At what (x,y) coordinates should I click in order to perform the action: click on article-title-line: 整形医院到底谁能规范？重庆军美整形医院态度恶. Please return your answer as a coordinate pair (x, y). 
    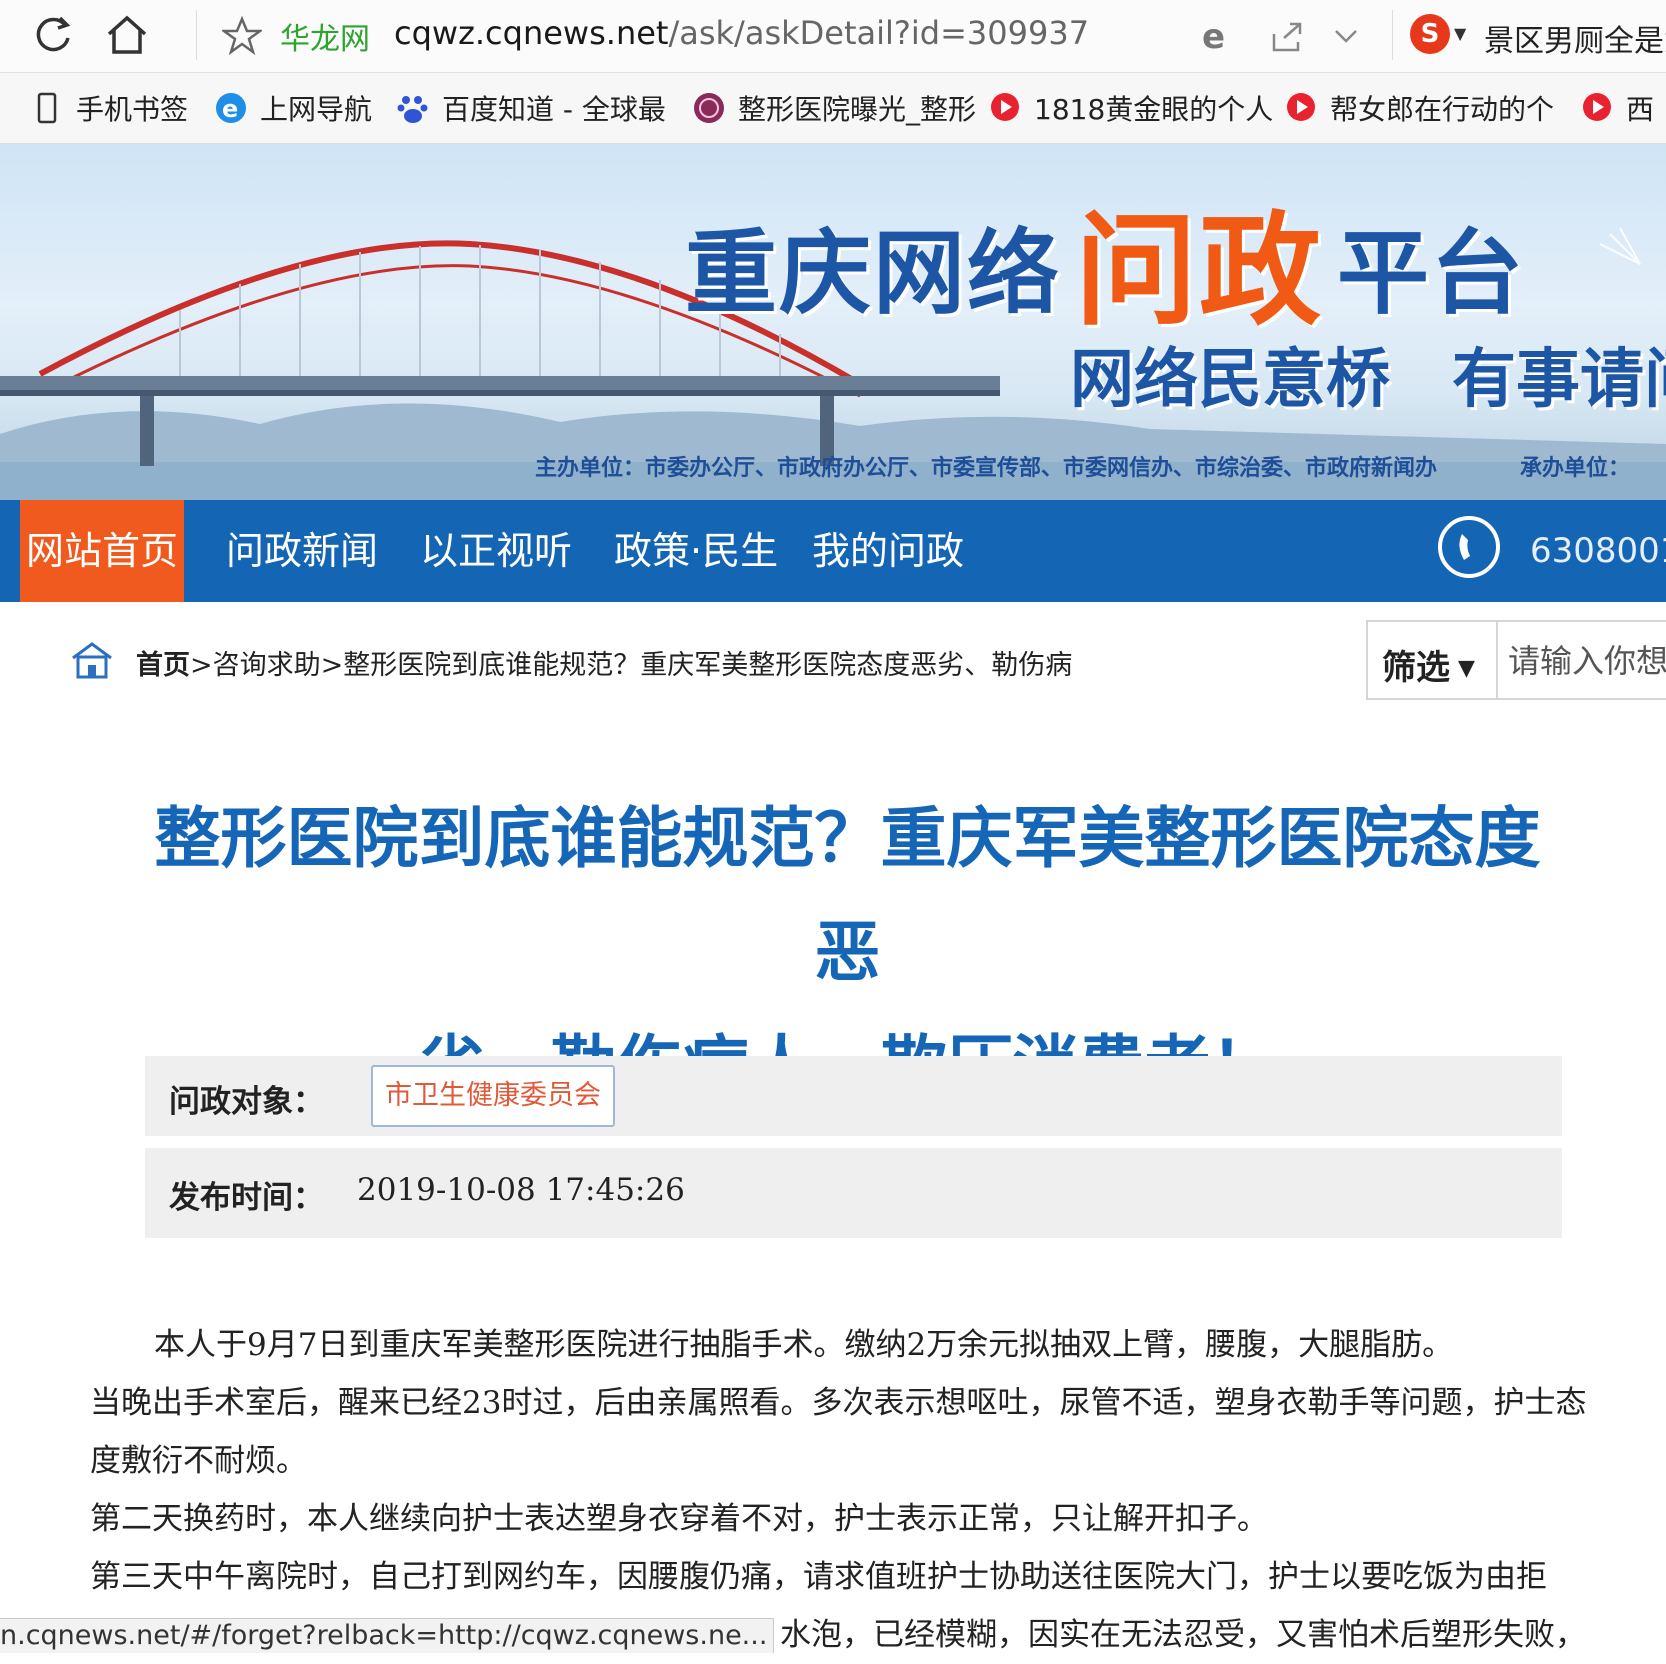
    Looking at the image, I should click on (847, 895).